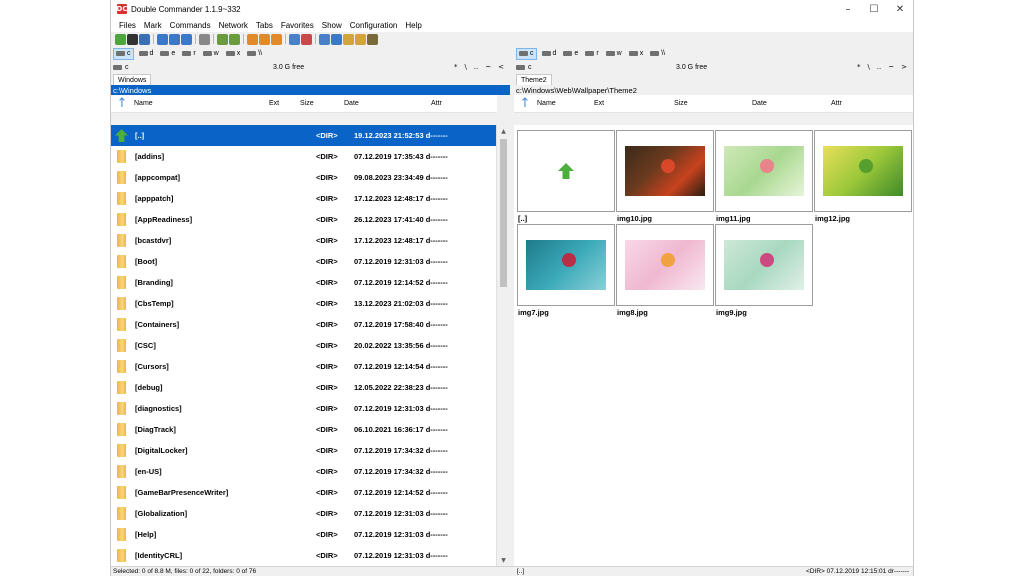  I want to click on menu-commands: Commands, so click(190, 25).